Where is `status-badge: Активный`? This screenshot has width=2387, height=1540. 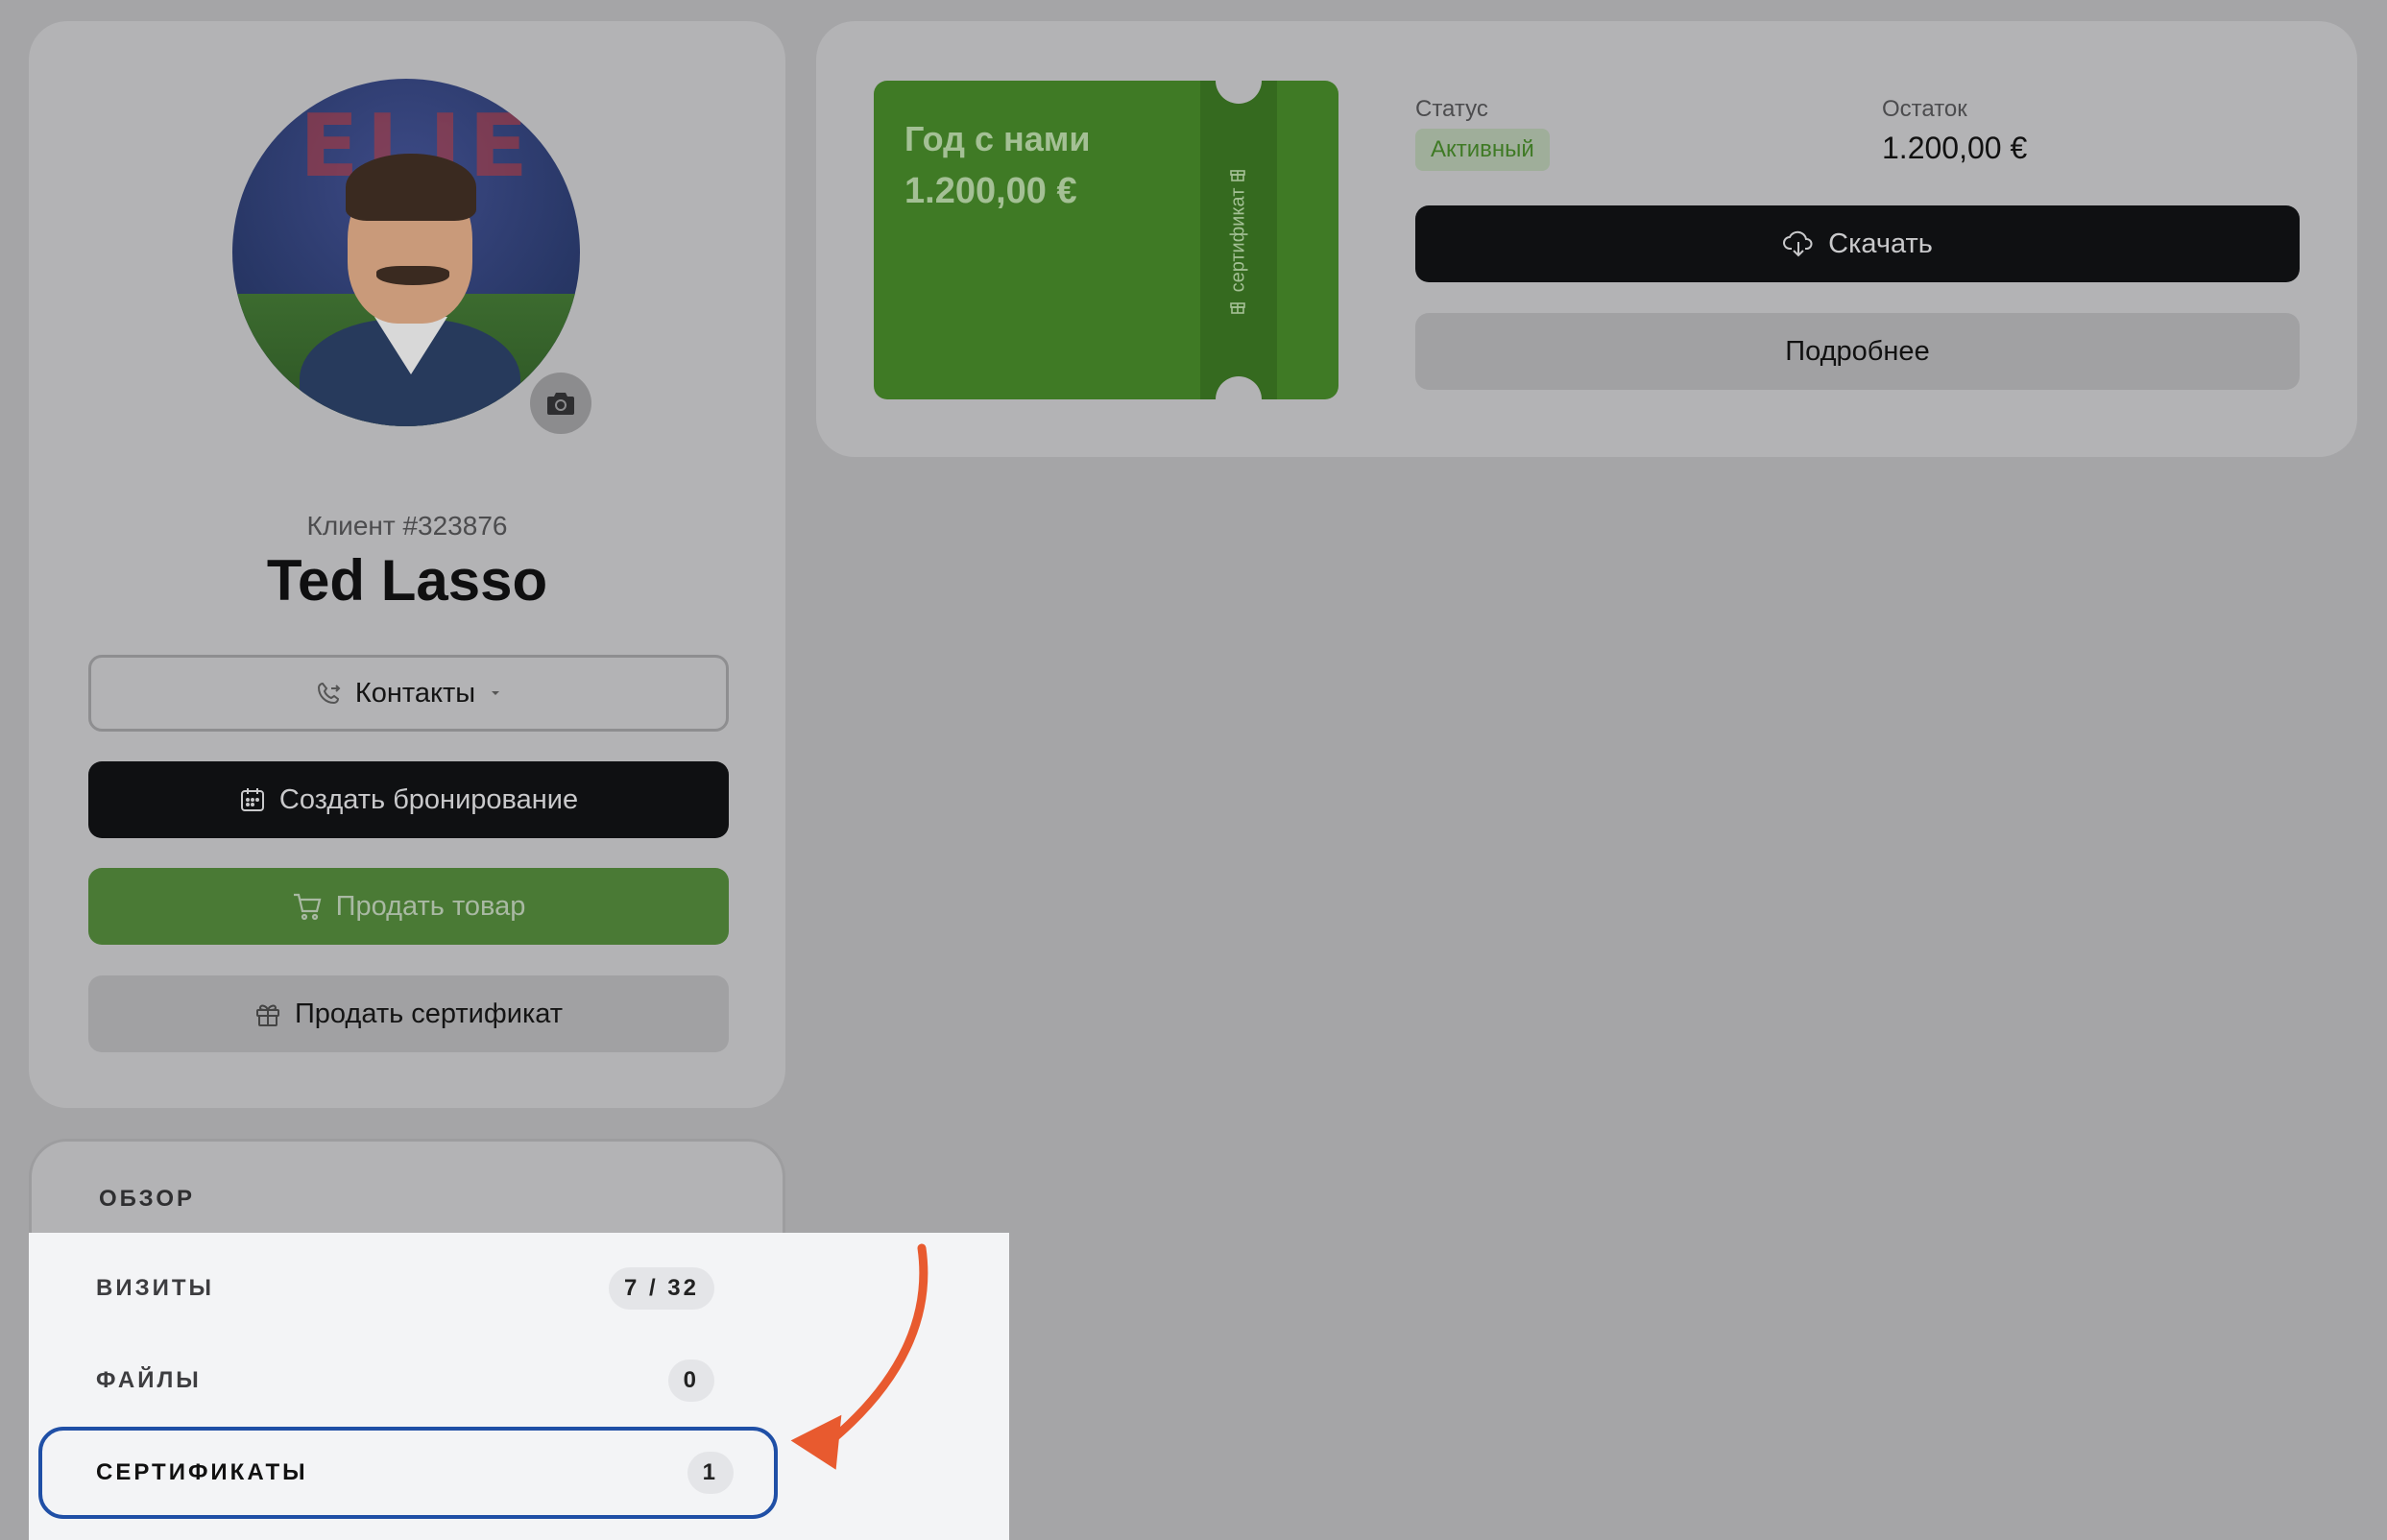 status-badge: Активный is located at coordinates (1482, 150).